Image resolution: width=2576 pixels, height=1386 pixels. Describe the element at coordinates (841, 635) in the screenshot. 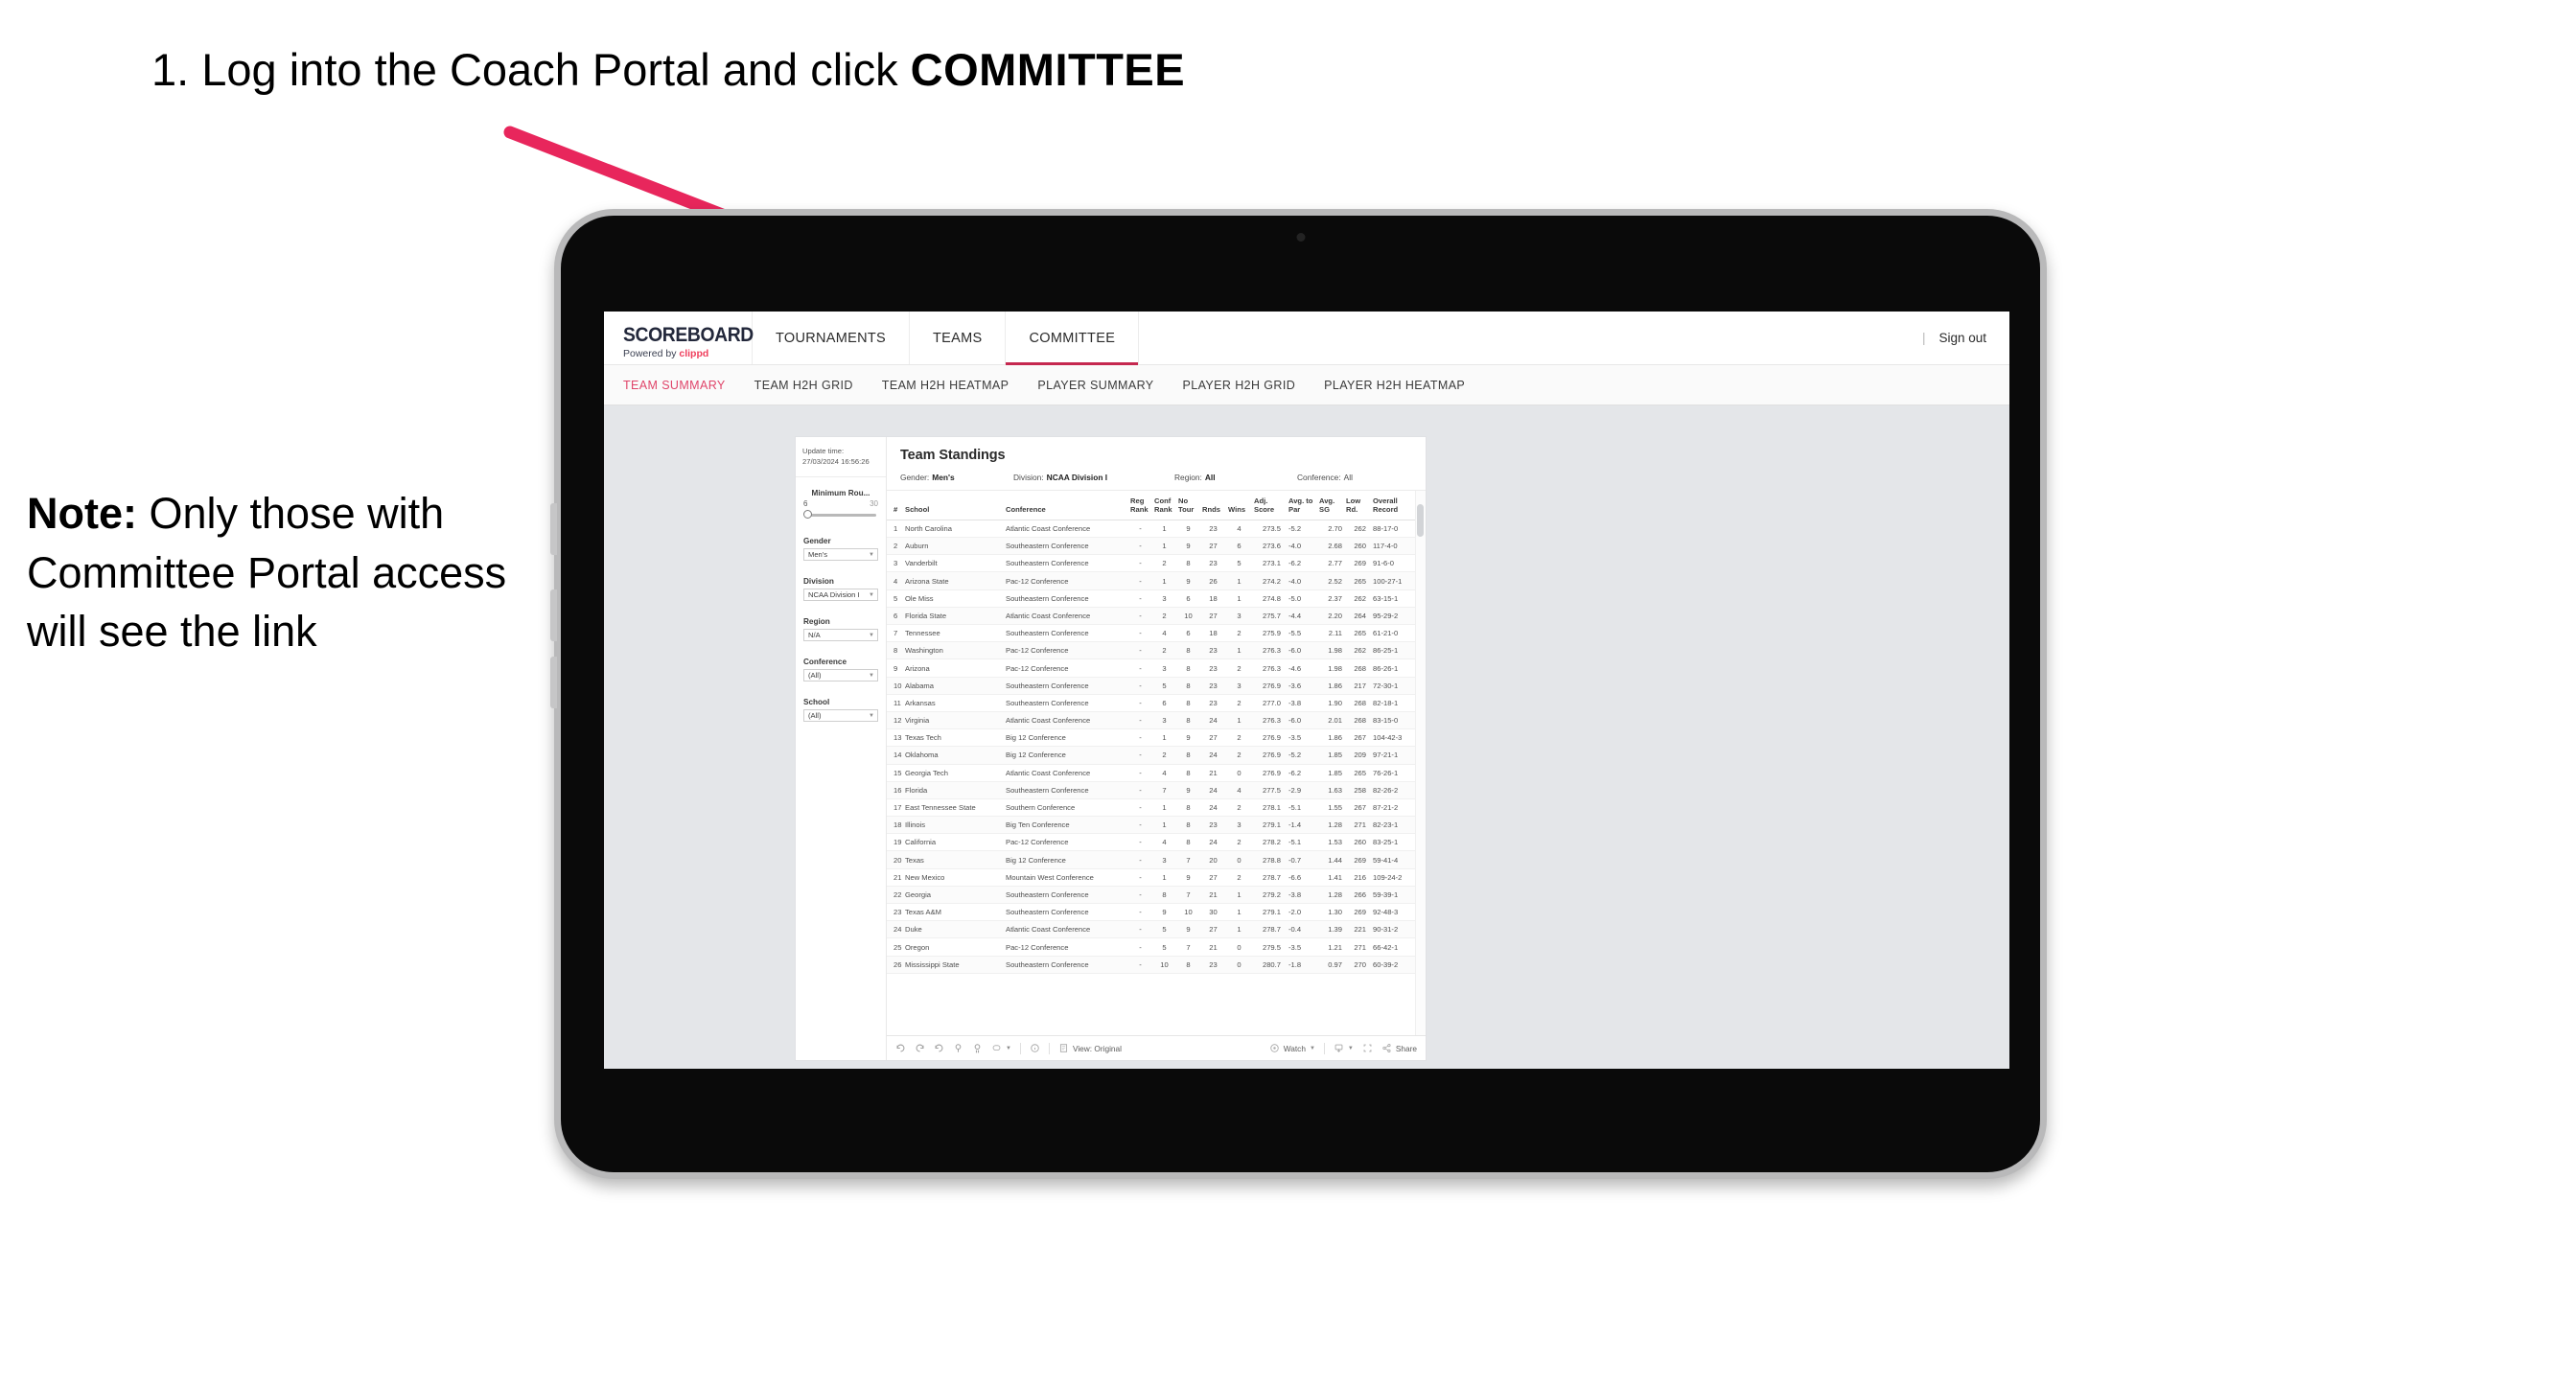

I see `region-filter-select: N/A ▼` at that location.